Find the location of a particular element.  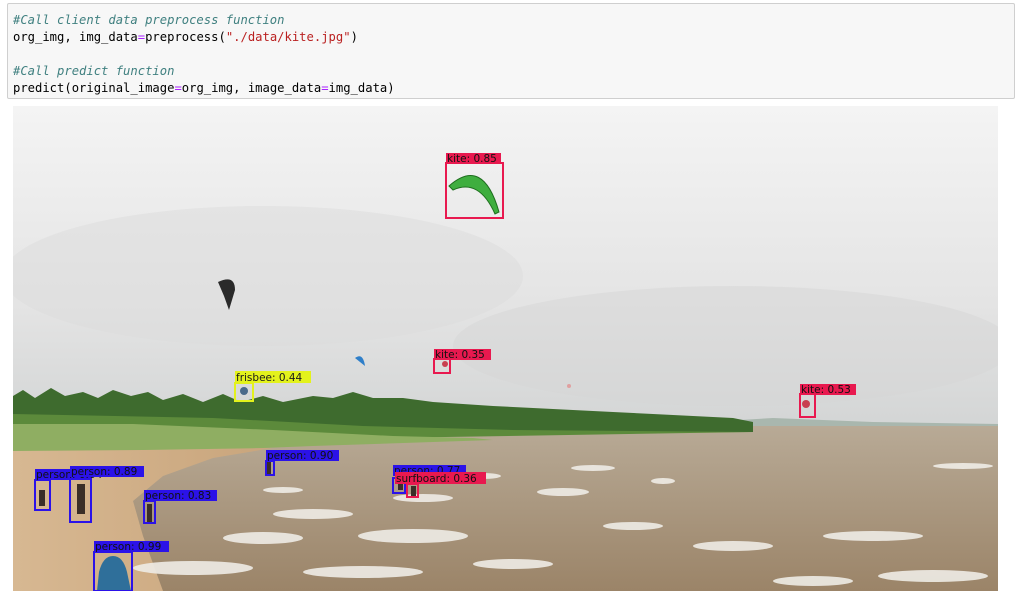

detection-label: kite: 0.85 is located at coordinates (472, 159).